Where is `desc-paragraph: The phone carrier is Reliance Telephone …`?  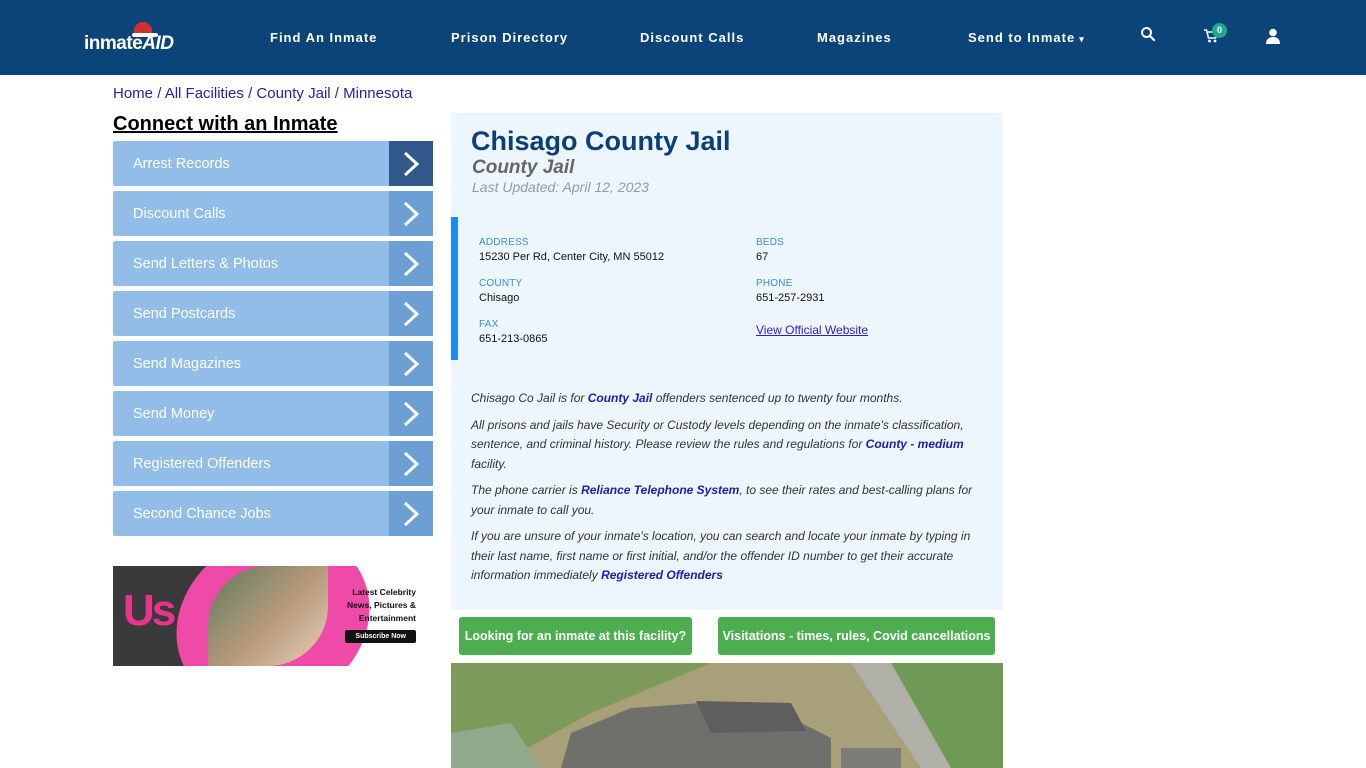 desc-paragraph: The phone carrier is Reliance Telephone … is located at coordinates (722, 500).